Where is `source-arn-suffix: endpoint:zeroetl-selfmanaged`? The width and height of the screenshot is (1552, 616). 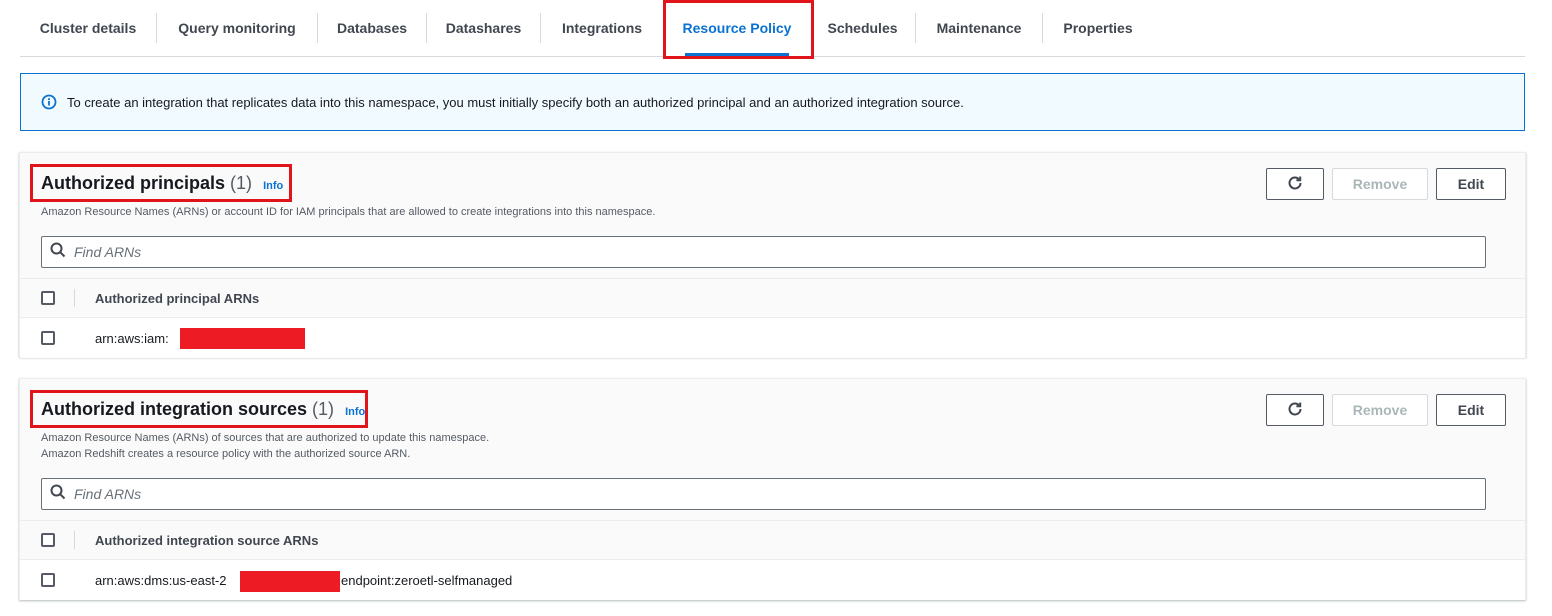 source-arn-suffix: endpoint:zeroetl-selfmanaged is located at coordinates (427, 580).